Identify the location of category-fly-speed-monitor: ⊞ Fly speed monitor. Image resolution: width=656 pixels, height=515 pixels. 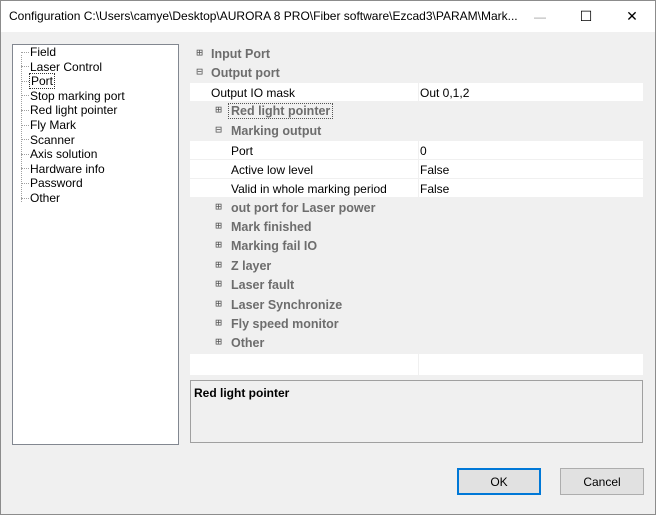
(416, 324).